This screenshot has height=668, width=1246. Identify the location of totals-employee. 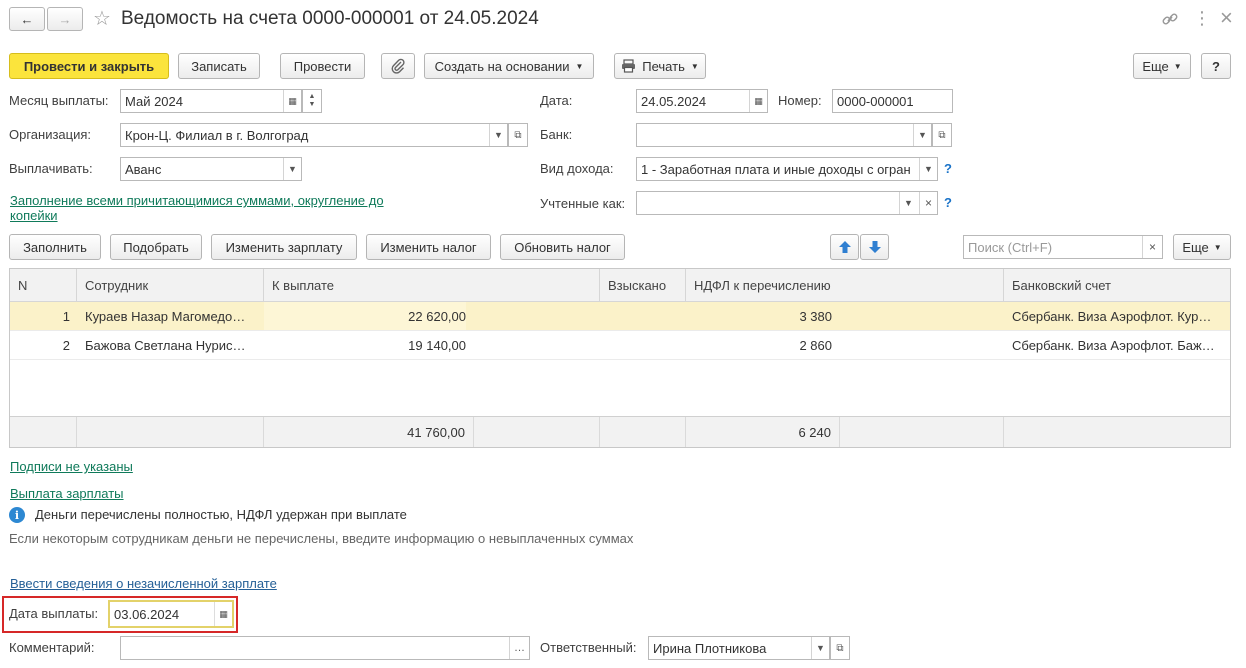
(170, 432).